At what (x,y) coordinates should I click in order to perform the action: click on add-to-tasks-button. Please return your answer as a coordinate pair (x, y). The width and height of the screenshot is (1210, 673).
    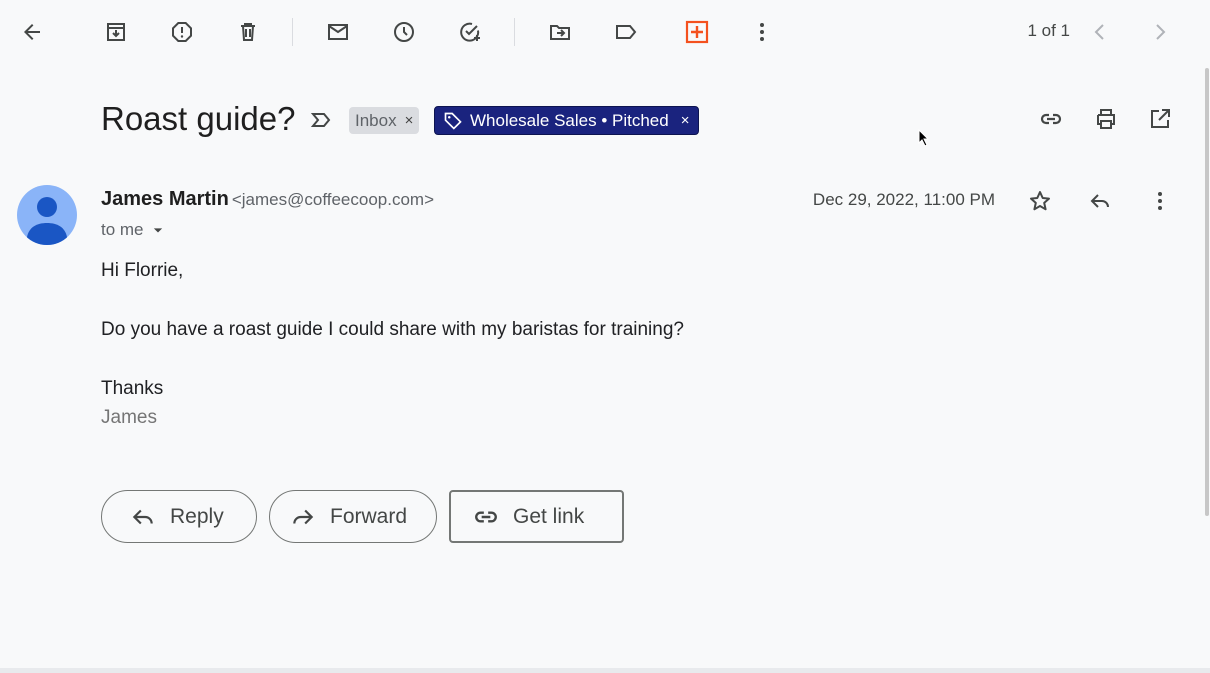
    Looking at the image, I should click on (470, 32).